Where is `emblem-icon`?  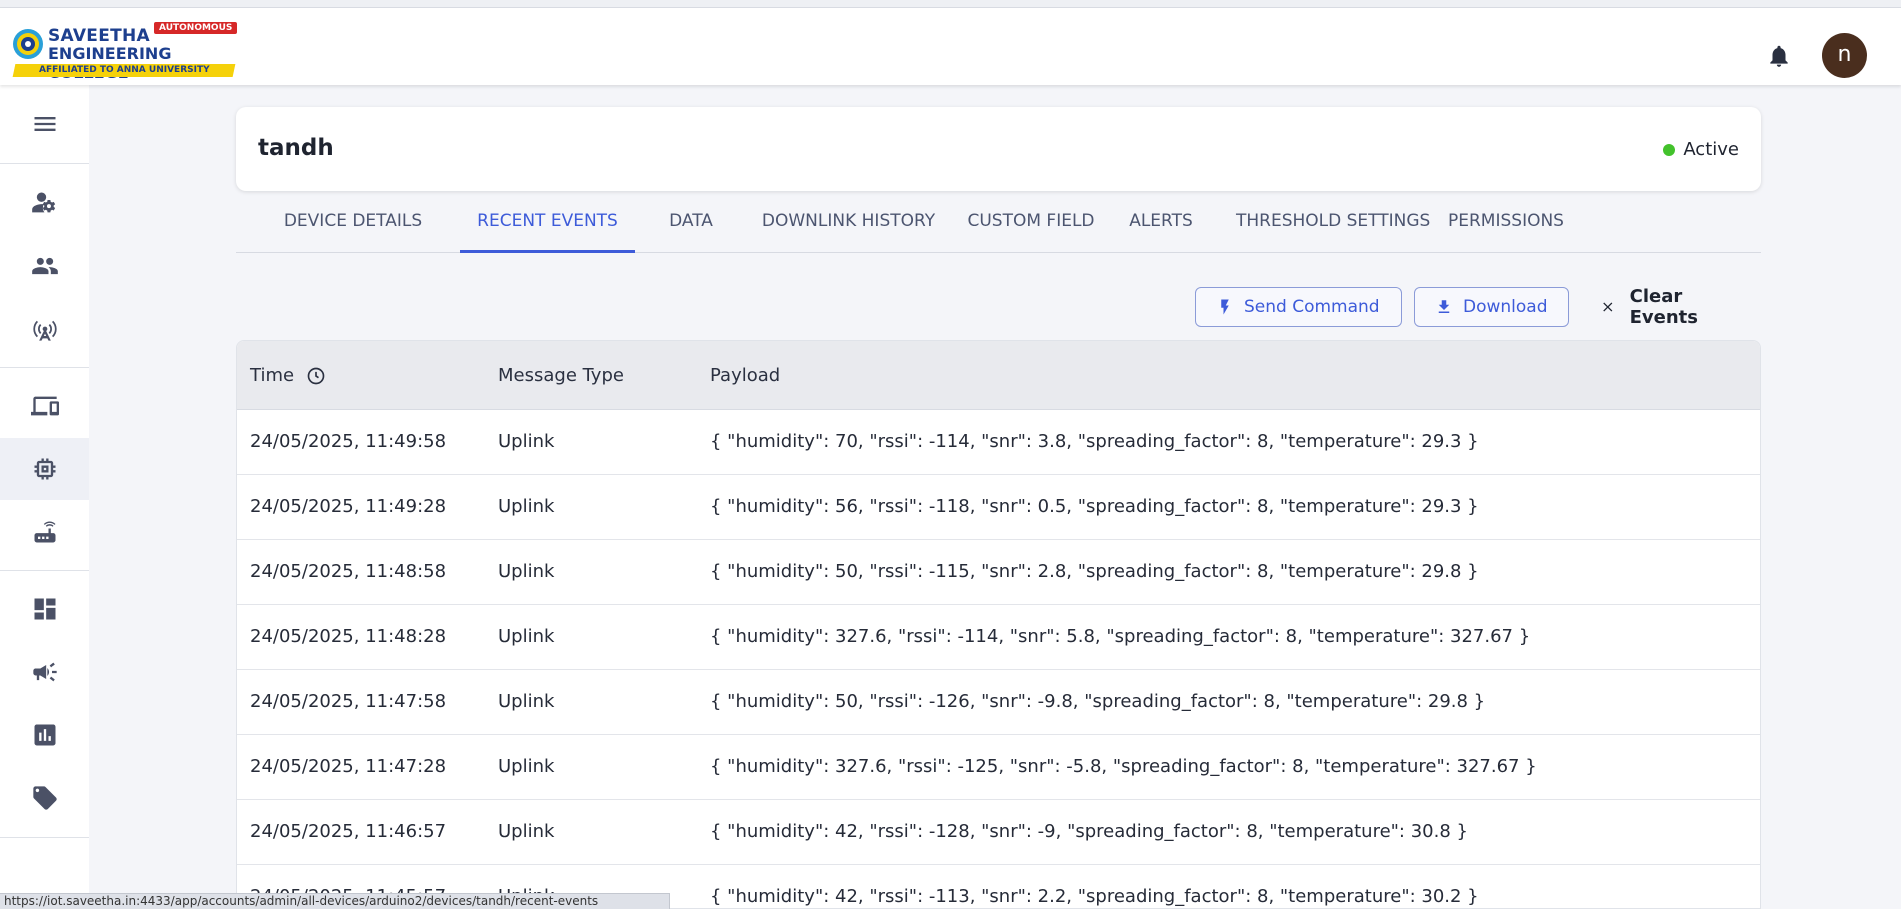 emblem-icon is located at coordinates (28, 44).